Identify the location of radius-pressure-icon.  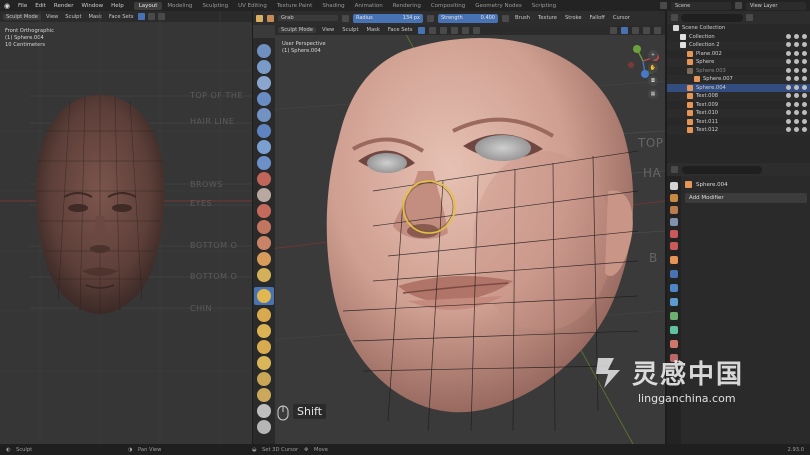
(430, 18).